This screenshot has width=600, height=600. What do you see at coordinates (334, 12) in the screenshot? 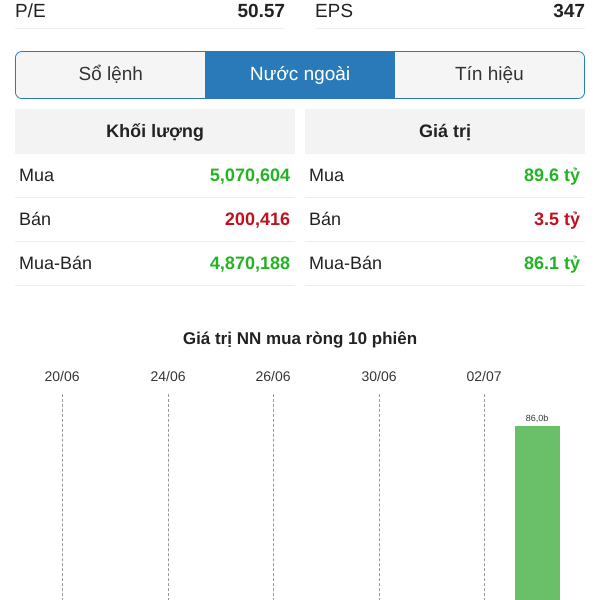
I see `ratio-label: EPS` at bounding box center [334, 12].